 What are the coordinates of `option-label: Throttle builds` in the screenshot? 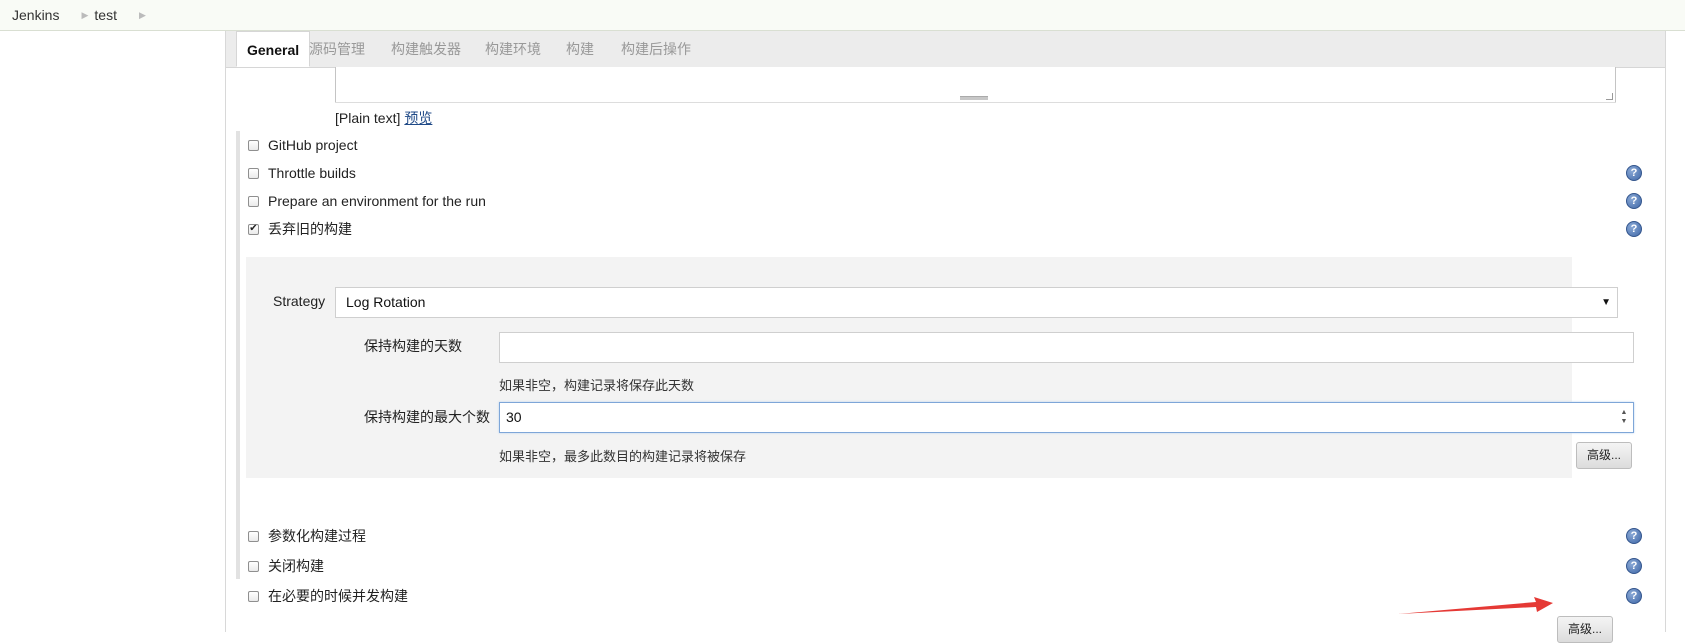 It's located at (312, 173).